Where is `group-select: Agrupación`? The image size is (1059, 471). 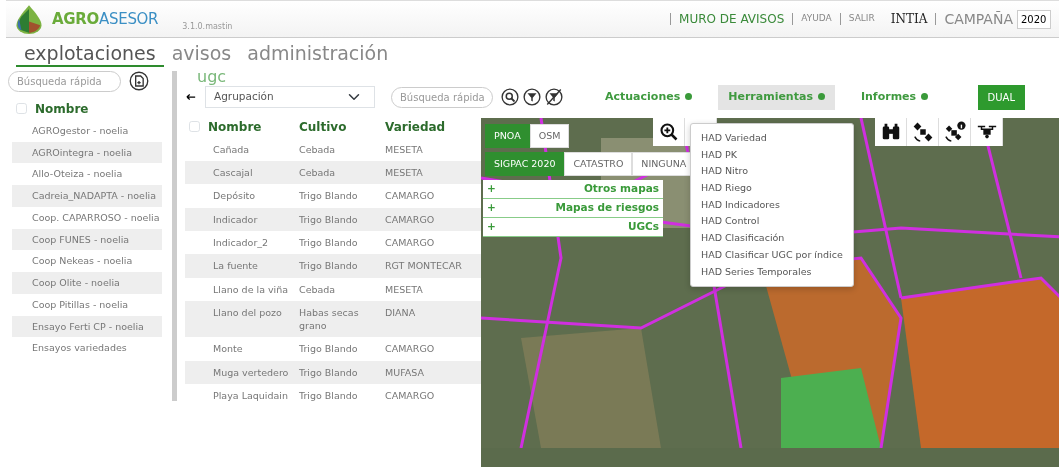 group-select: Agrupación is located at coordinates (290, 97).